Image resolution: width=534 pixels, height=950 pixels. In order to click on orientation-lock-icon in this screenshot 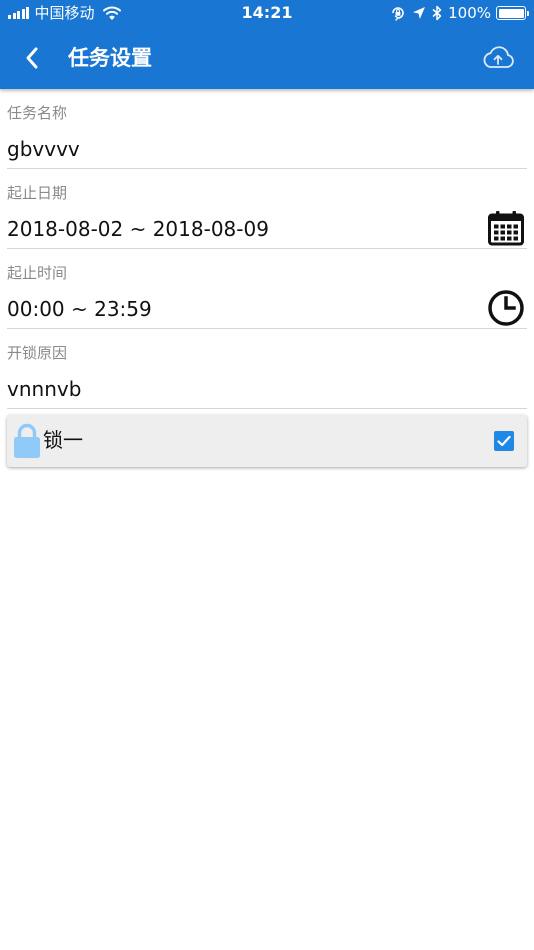, I will do `click(398, 14)`.